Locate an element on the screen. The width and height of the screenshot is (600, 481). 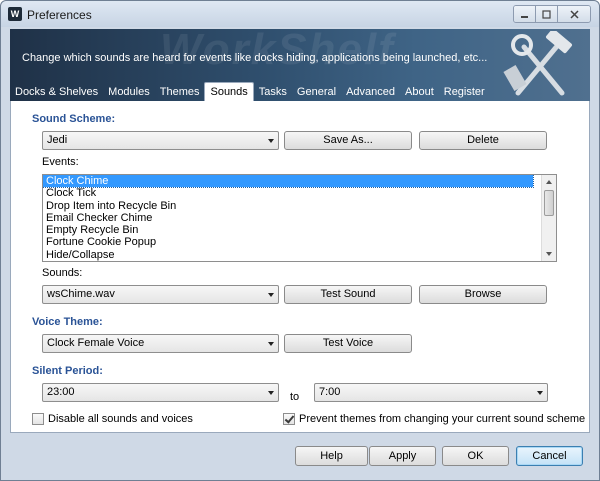
prevent-themes-checkbox is located at coordinates (289, 419).